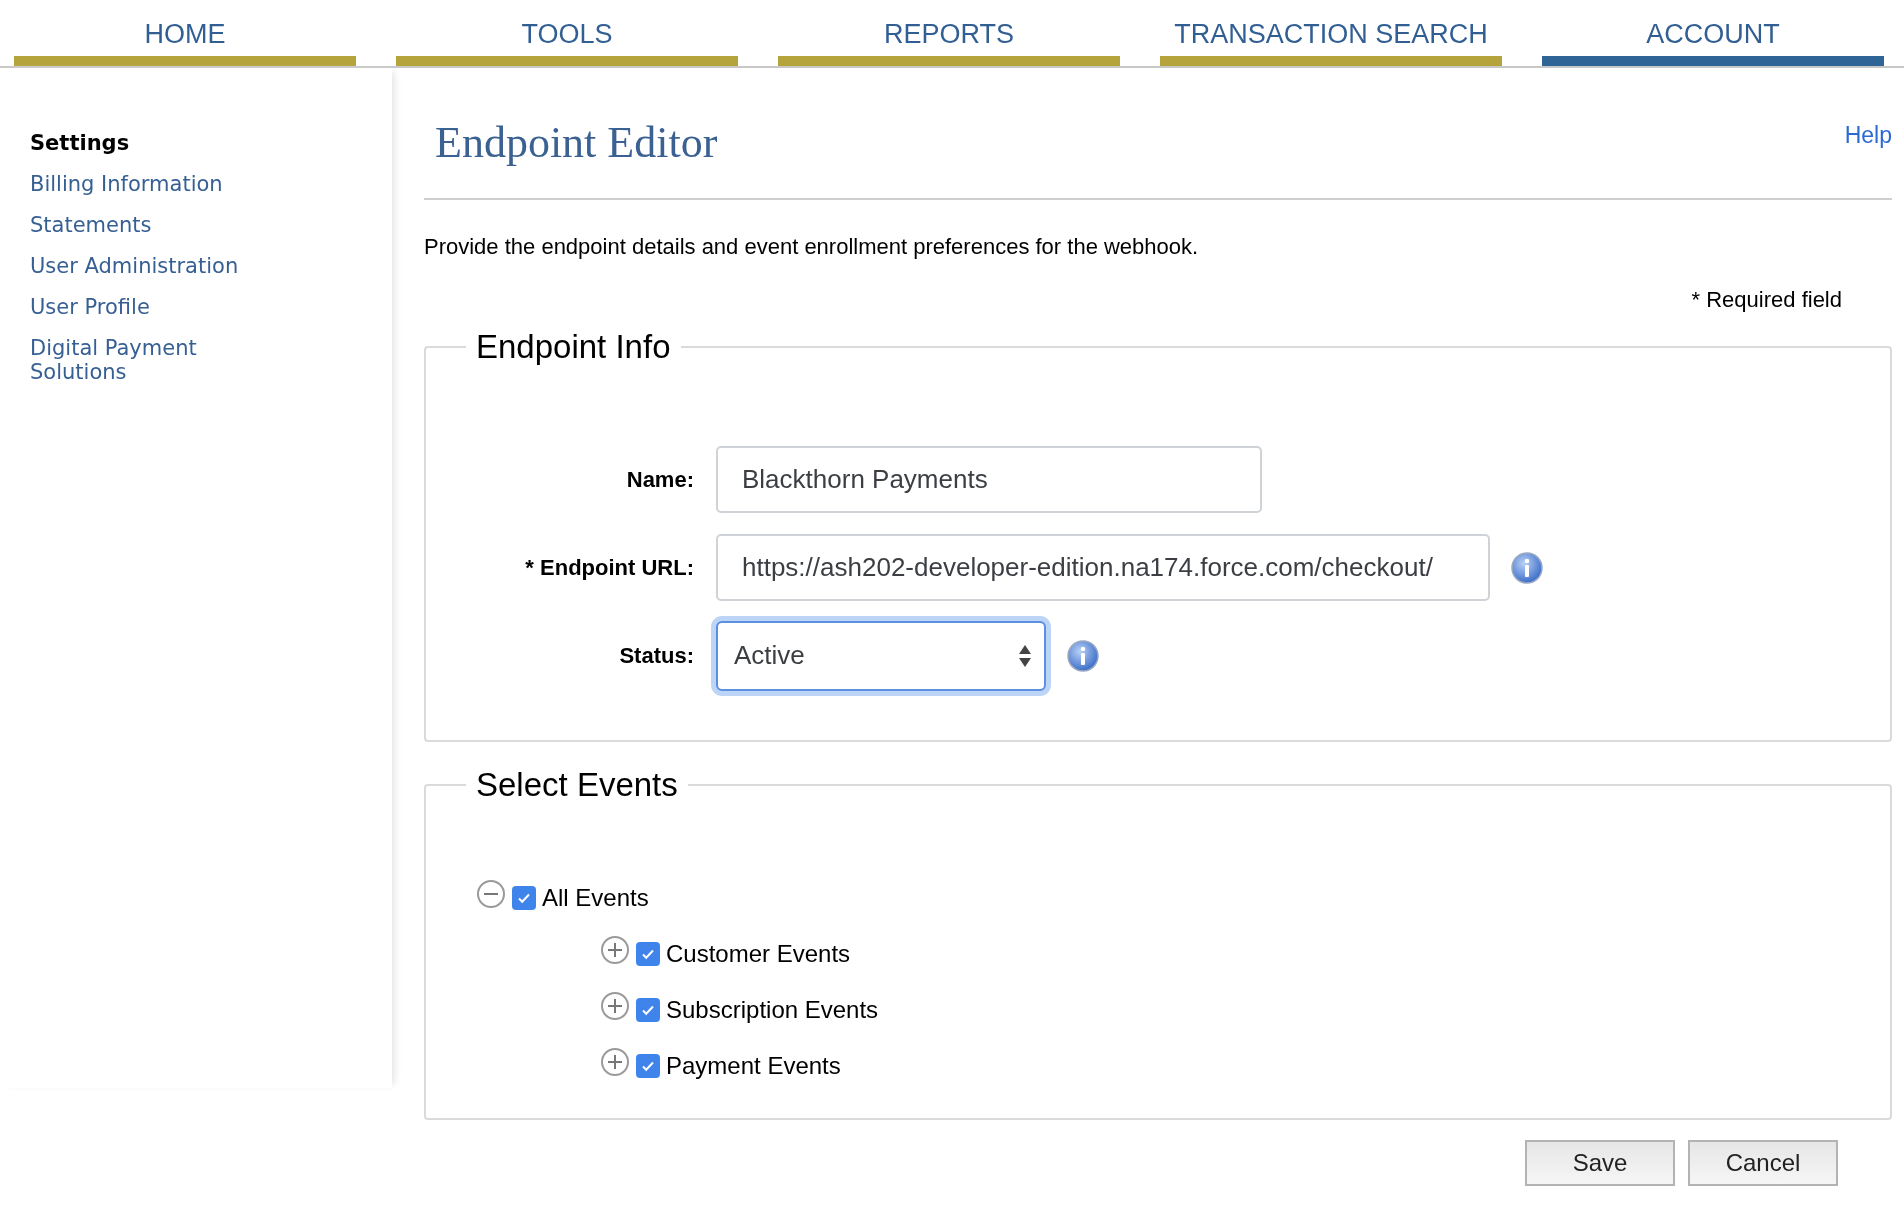 This screenshot has width=1904, height=1230. I want to click on sidebar-link: User Administration, so click(145, 265).